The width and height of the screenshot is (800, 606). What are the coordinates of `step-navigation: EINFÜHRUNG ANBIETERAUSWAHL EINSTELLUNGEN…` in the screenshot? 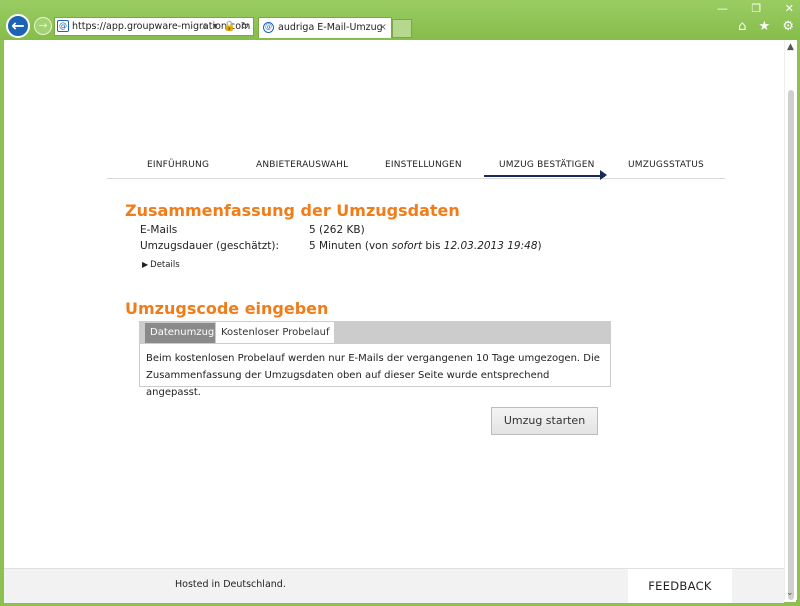 It's located at (416, 169).